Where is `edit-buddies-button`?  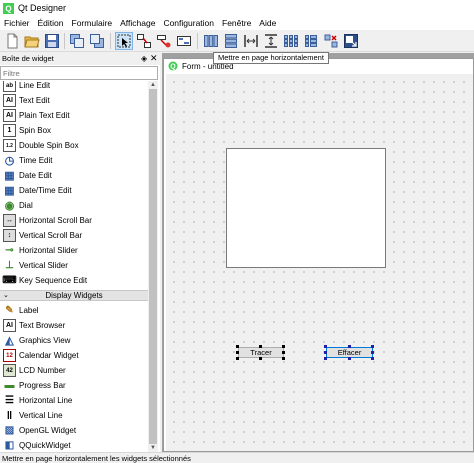 edit-buddies-button is located at coordinates (164, 41).